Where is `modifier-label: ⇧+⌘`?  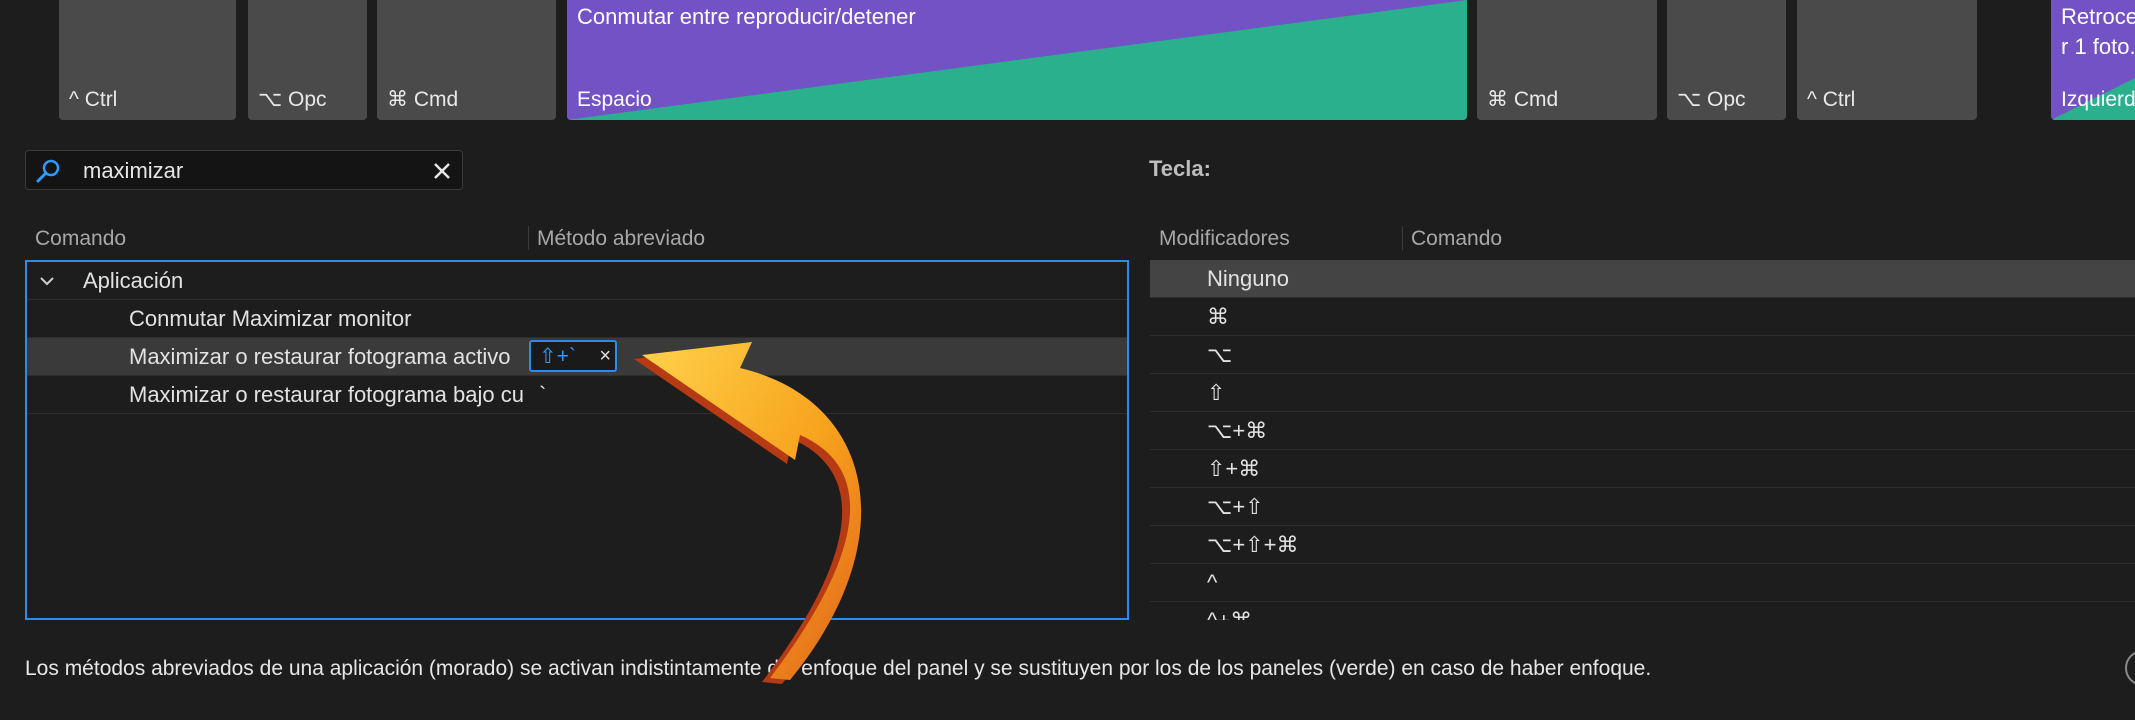
modifier-label: ⇧+⌘ is located at coordinates (1234, 468).